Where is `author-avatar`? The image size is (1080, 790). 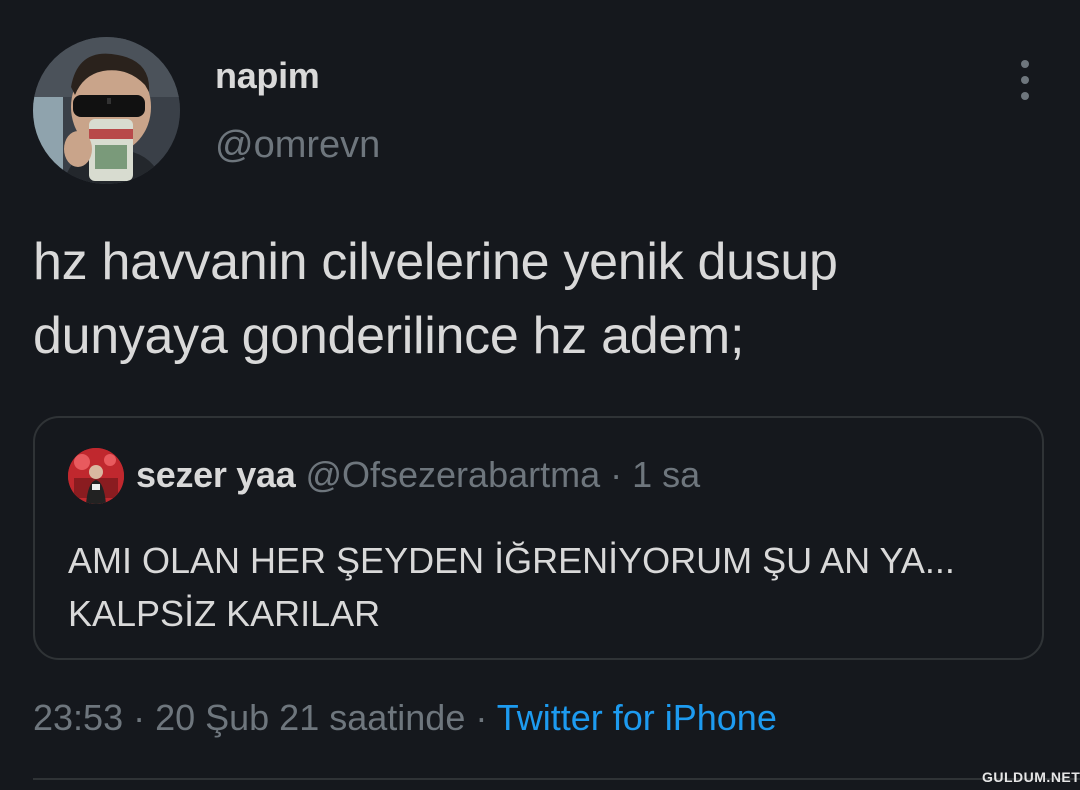 author-avatar is located at coordinates (106, 110).